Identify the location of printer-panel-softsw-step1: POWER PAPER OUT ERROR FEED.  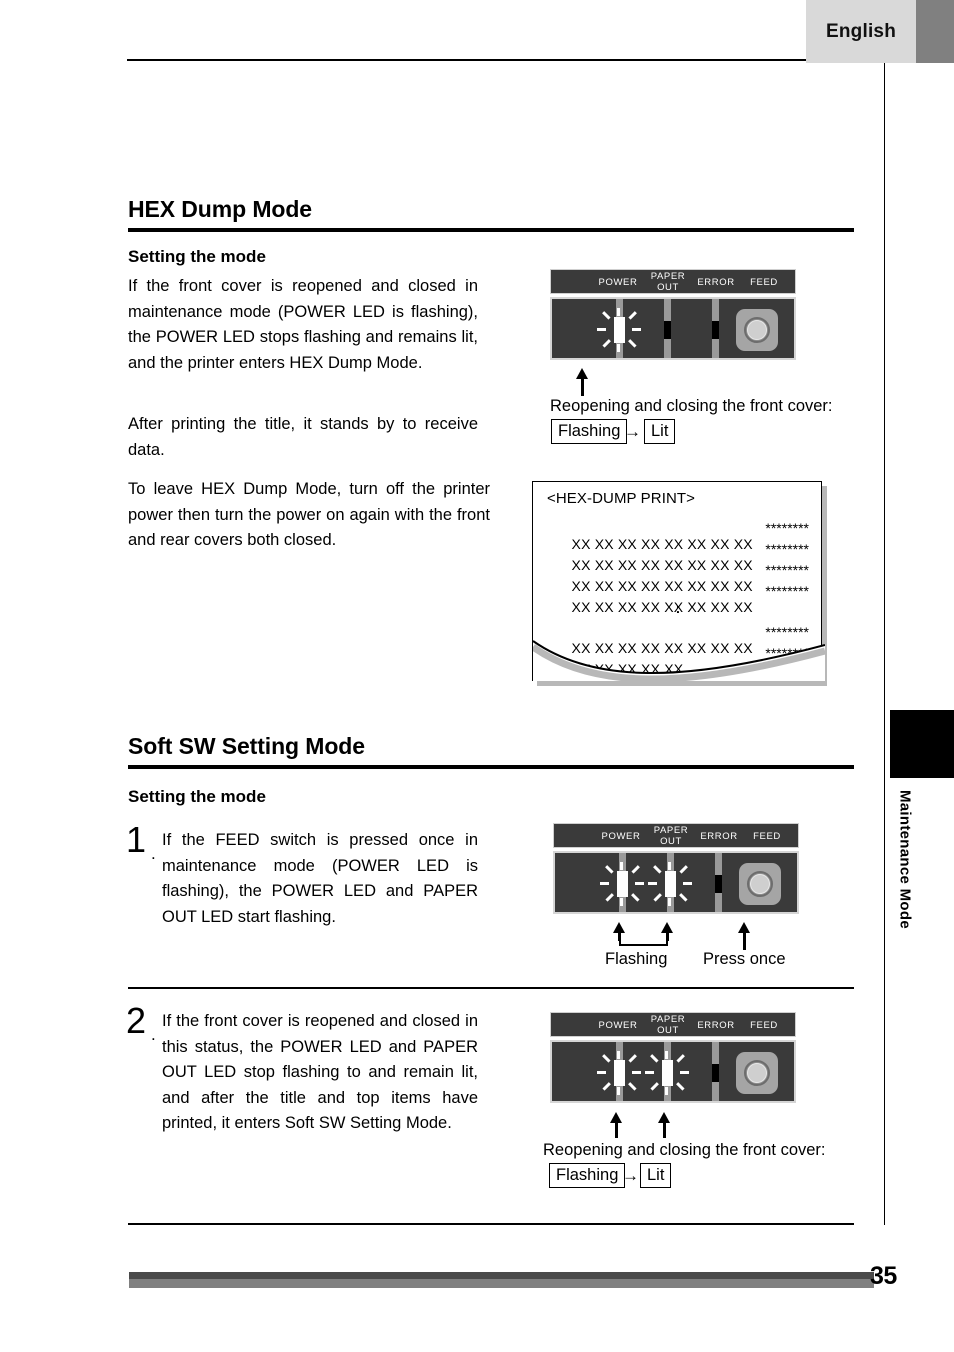
(676, 868).